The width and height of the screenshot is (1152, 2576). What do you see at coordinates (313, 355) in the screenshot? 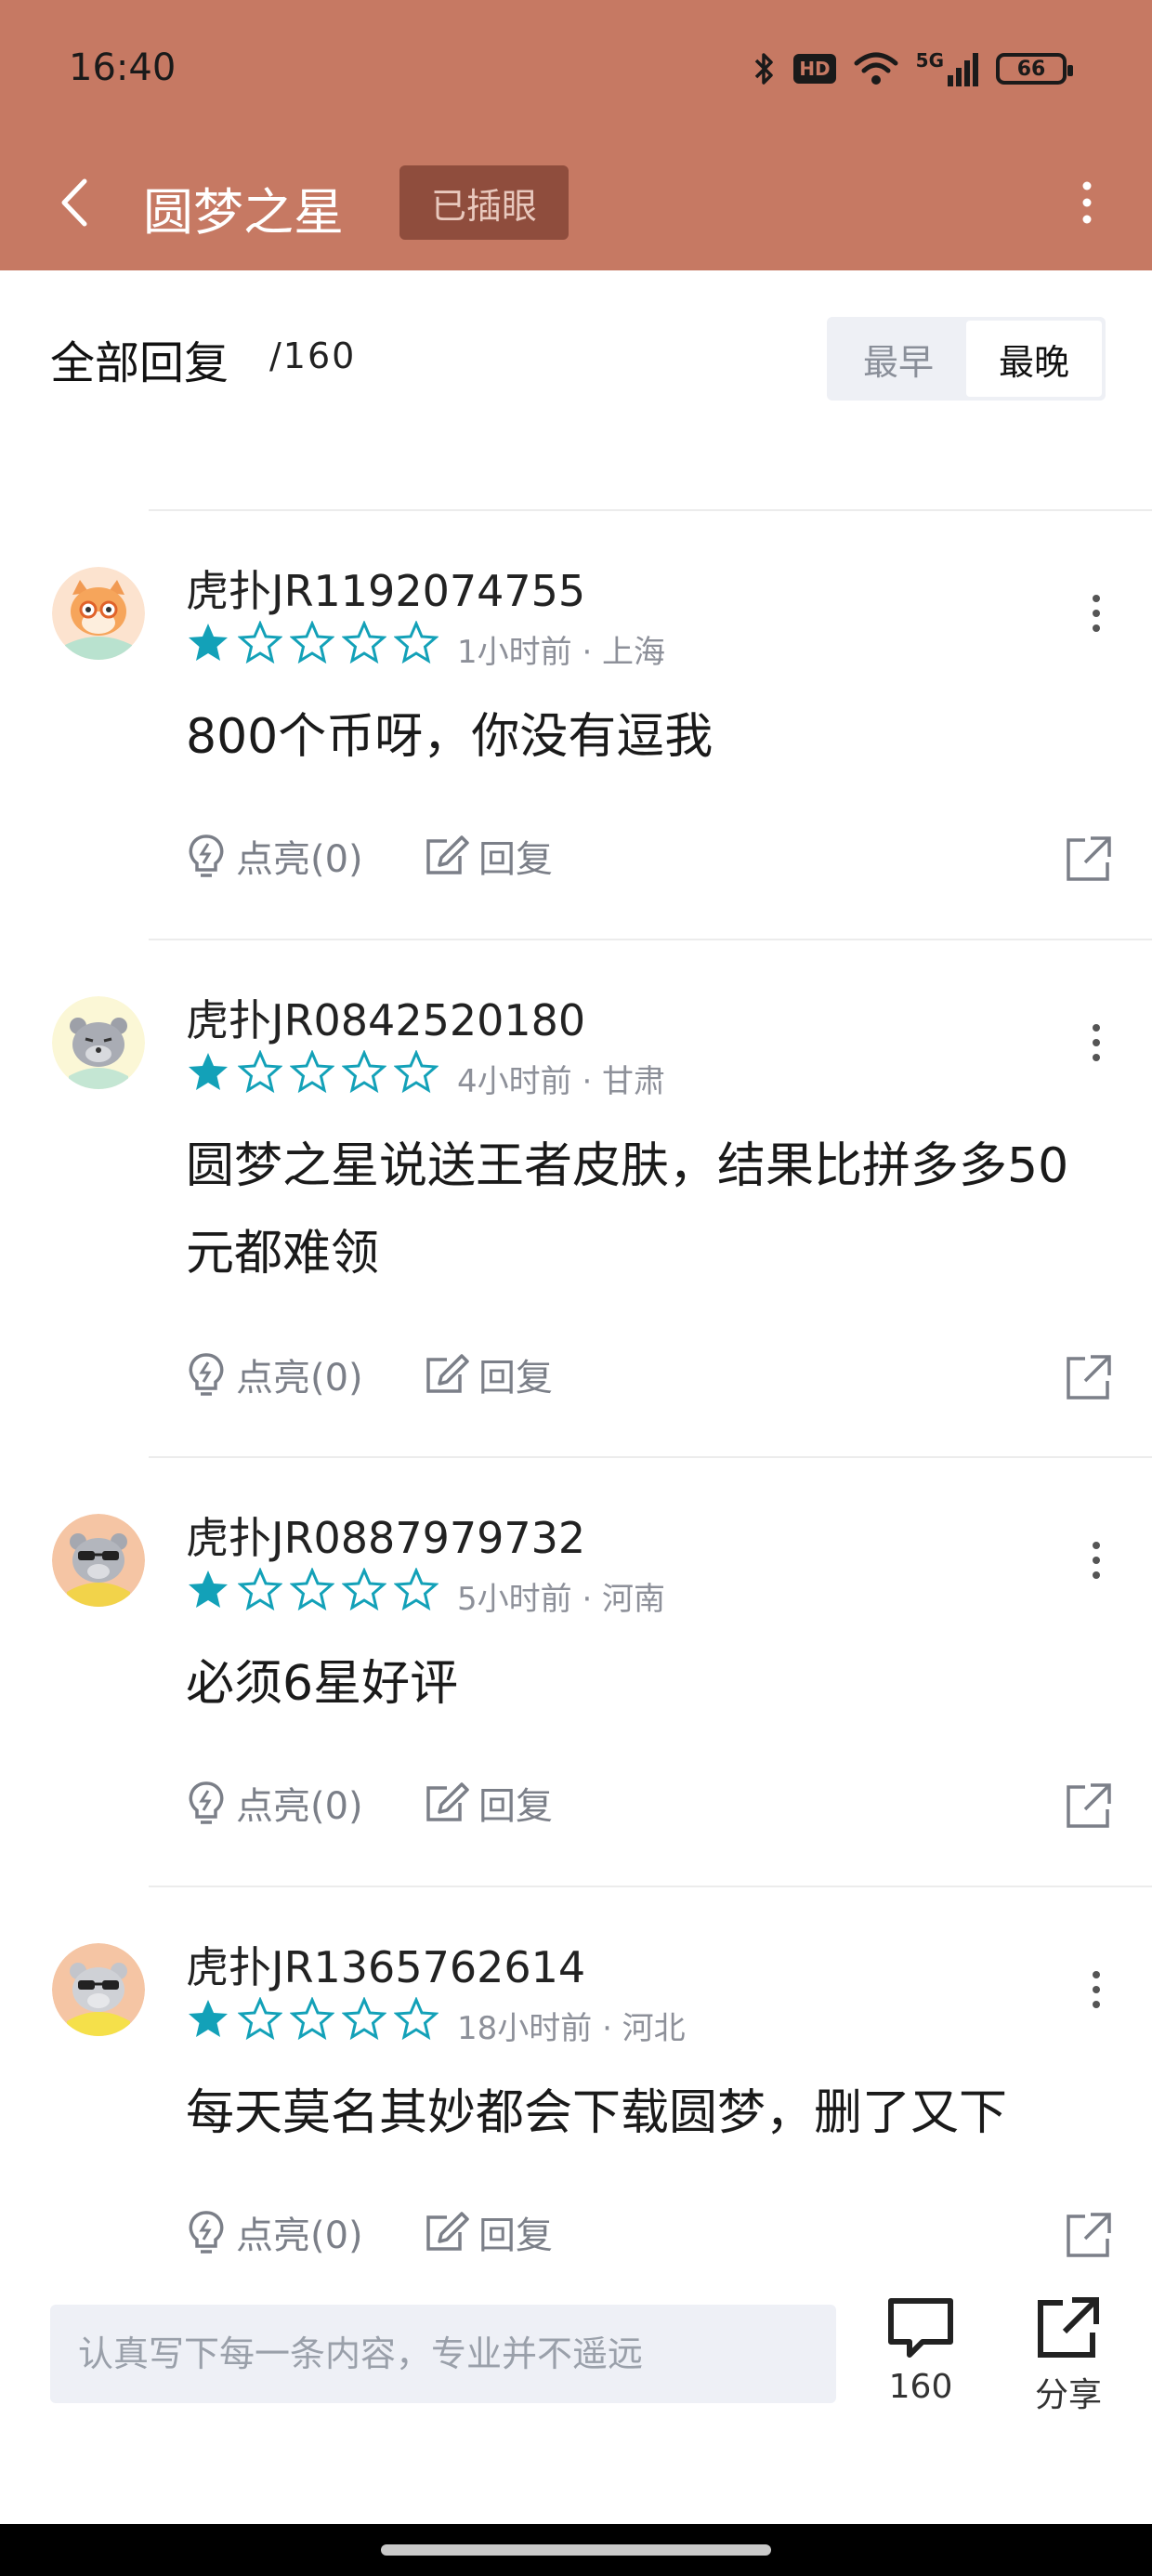
I see `replies-count: /160` at bounding box center [313, 355].